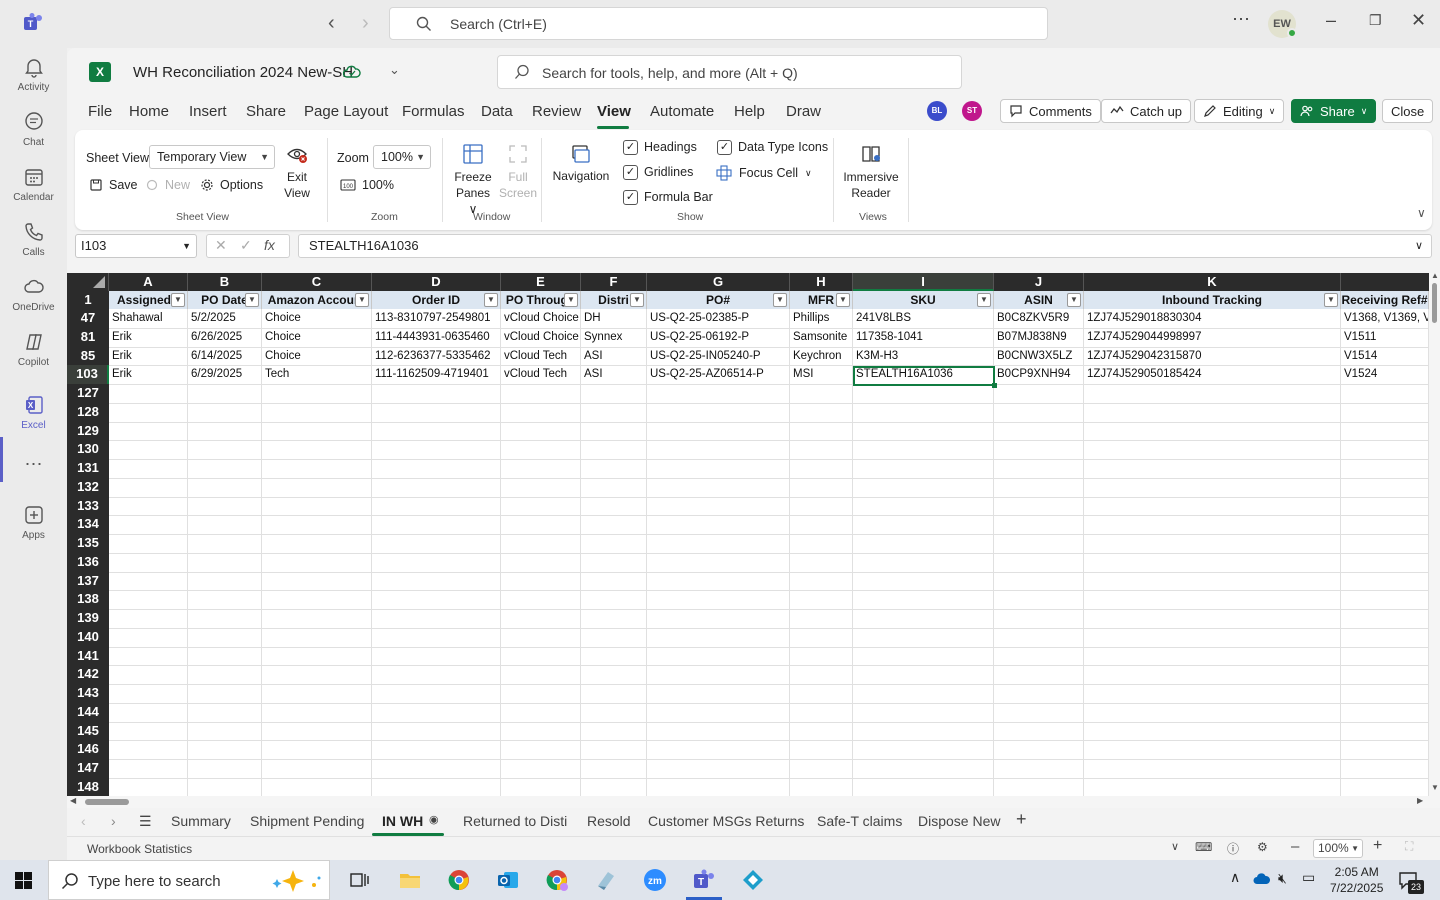  I want to click on table-cell: Erik, so click(148, 374).